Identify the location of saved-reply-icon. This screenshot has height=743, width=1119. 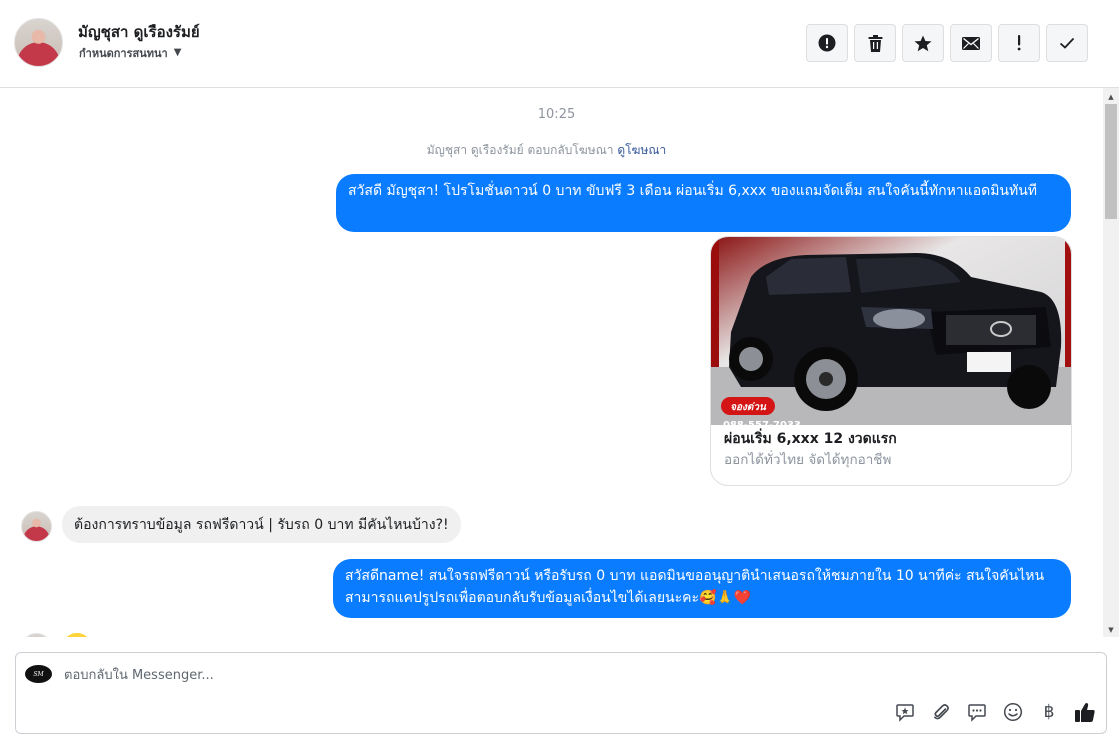
(905, 713).